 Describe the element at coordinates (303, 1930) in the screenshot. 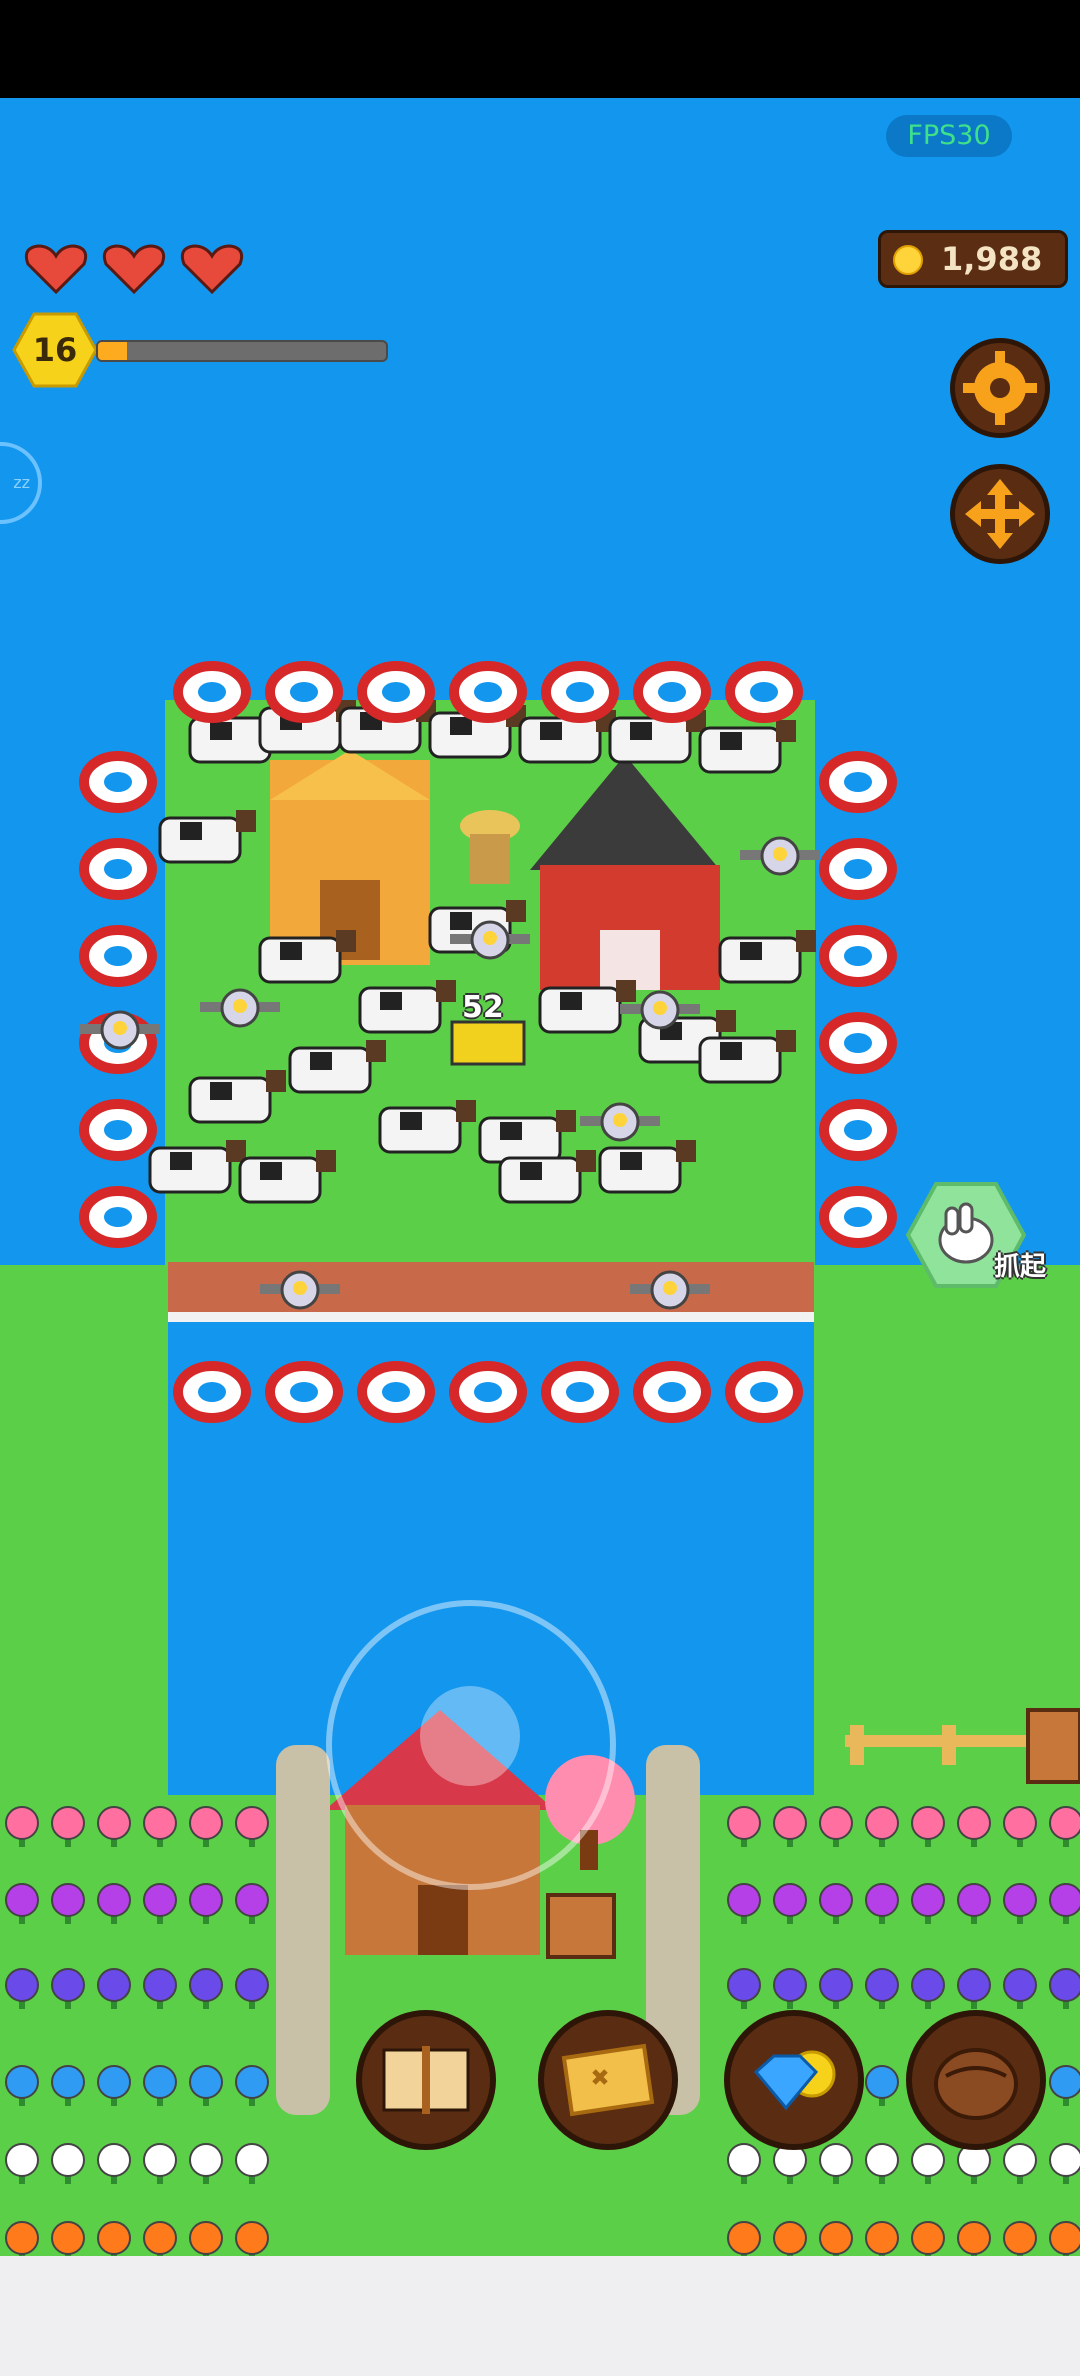

I see `stone-pillar-left` at that location.